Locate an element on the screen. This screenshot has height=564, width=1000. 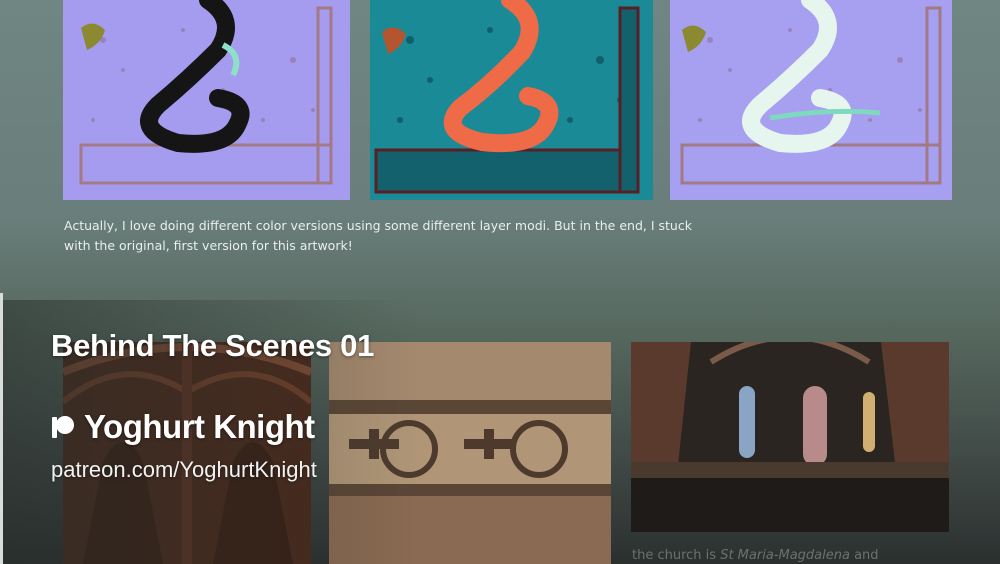
church-name: St Maria-Magdalena is located at coordinates (785, 555).